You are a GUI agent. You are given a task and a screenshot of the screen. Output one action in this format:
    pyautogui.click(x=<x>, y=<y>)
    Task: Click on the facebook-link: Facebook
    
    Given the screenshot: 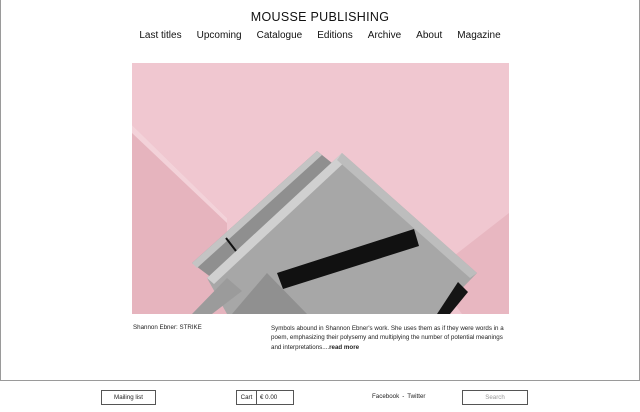 What is the action you would take?
    pyautogui.click(x=385, y=396)
    